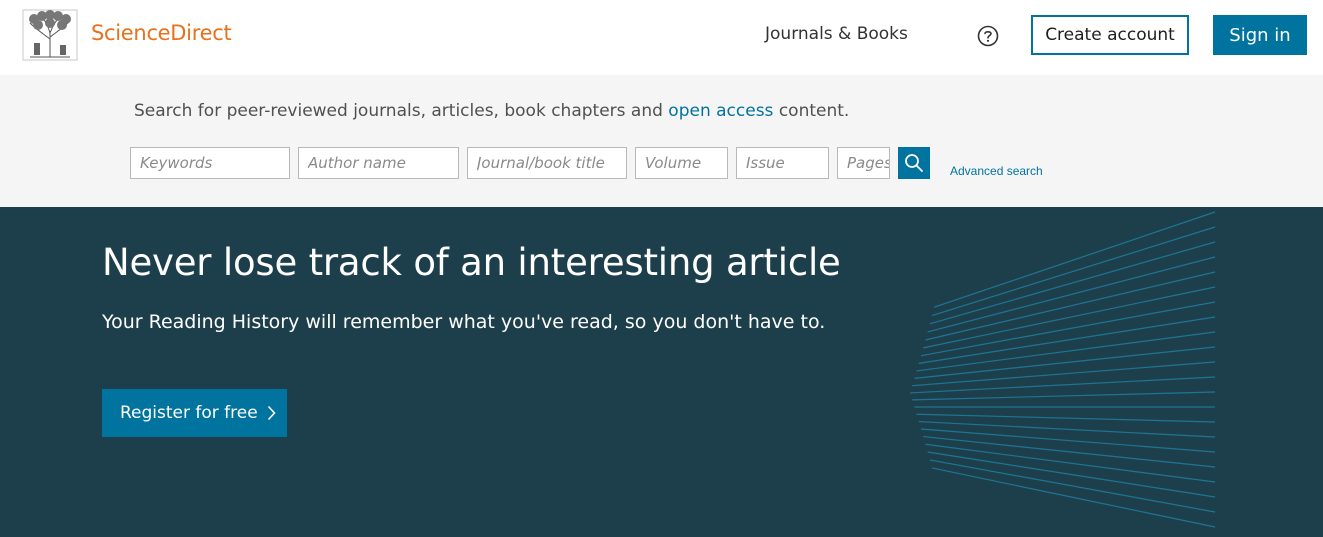 Image resolution: width=1323 pixels, height=537 pixels. I want to click on volume-input, so click(681, 163).